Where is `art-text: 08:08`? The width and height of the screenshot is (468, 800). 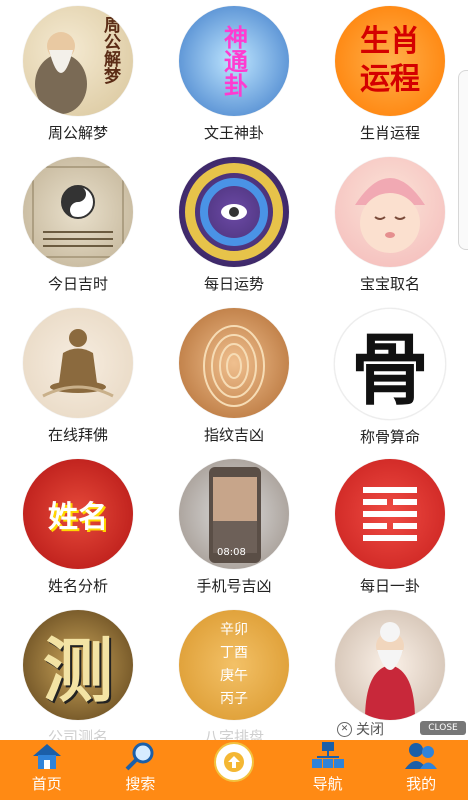
art-text: 08:08 is located at coordinates (231, 552).